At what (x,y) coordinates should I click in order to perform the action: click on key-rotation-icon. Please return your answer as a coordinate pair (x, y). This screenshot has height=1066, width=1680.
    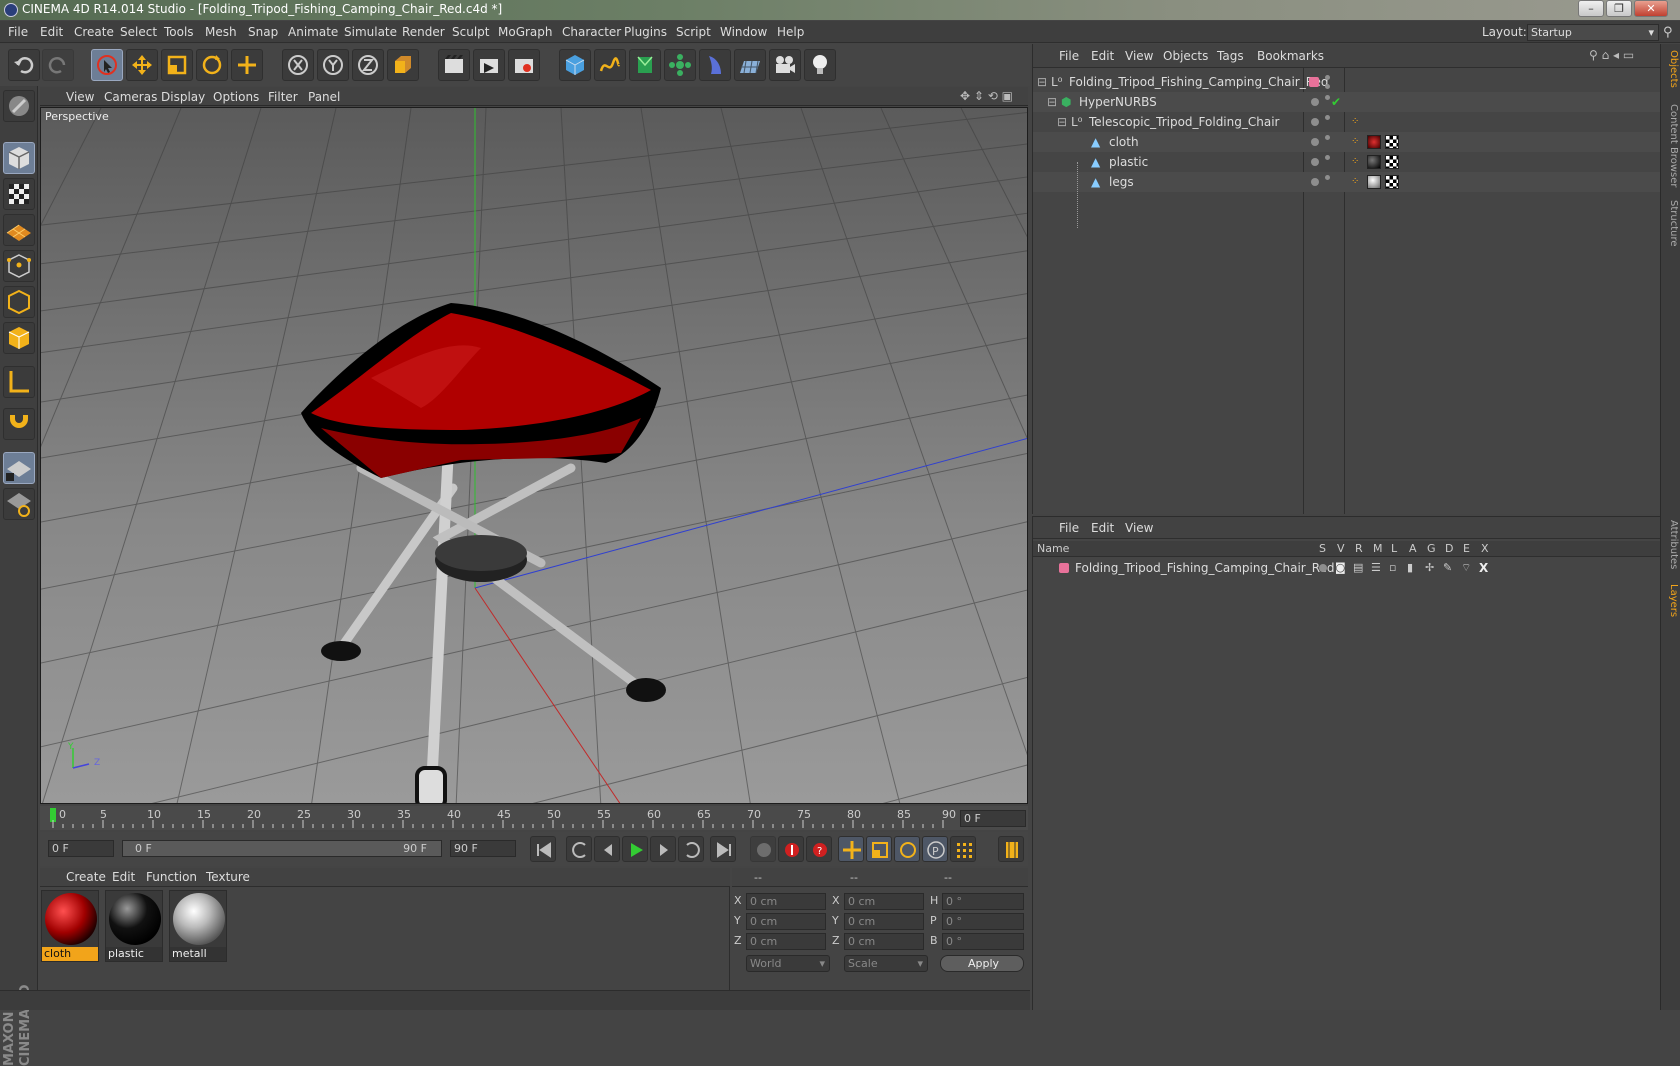
    Looking at the image, I should click on (907, 849).